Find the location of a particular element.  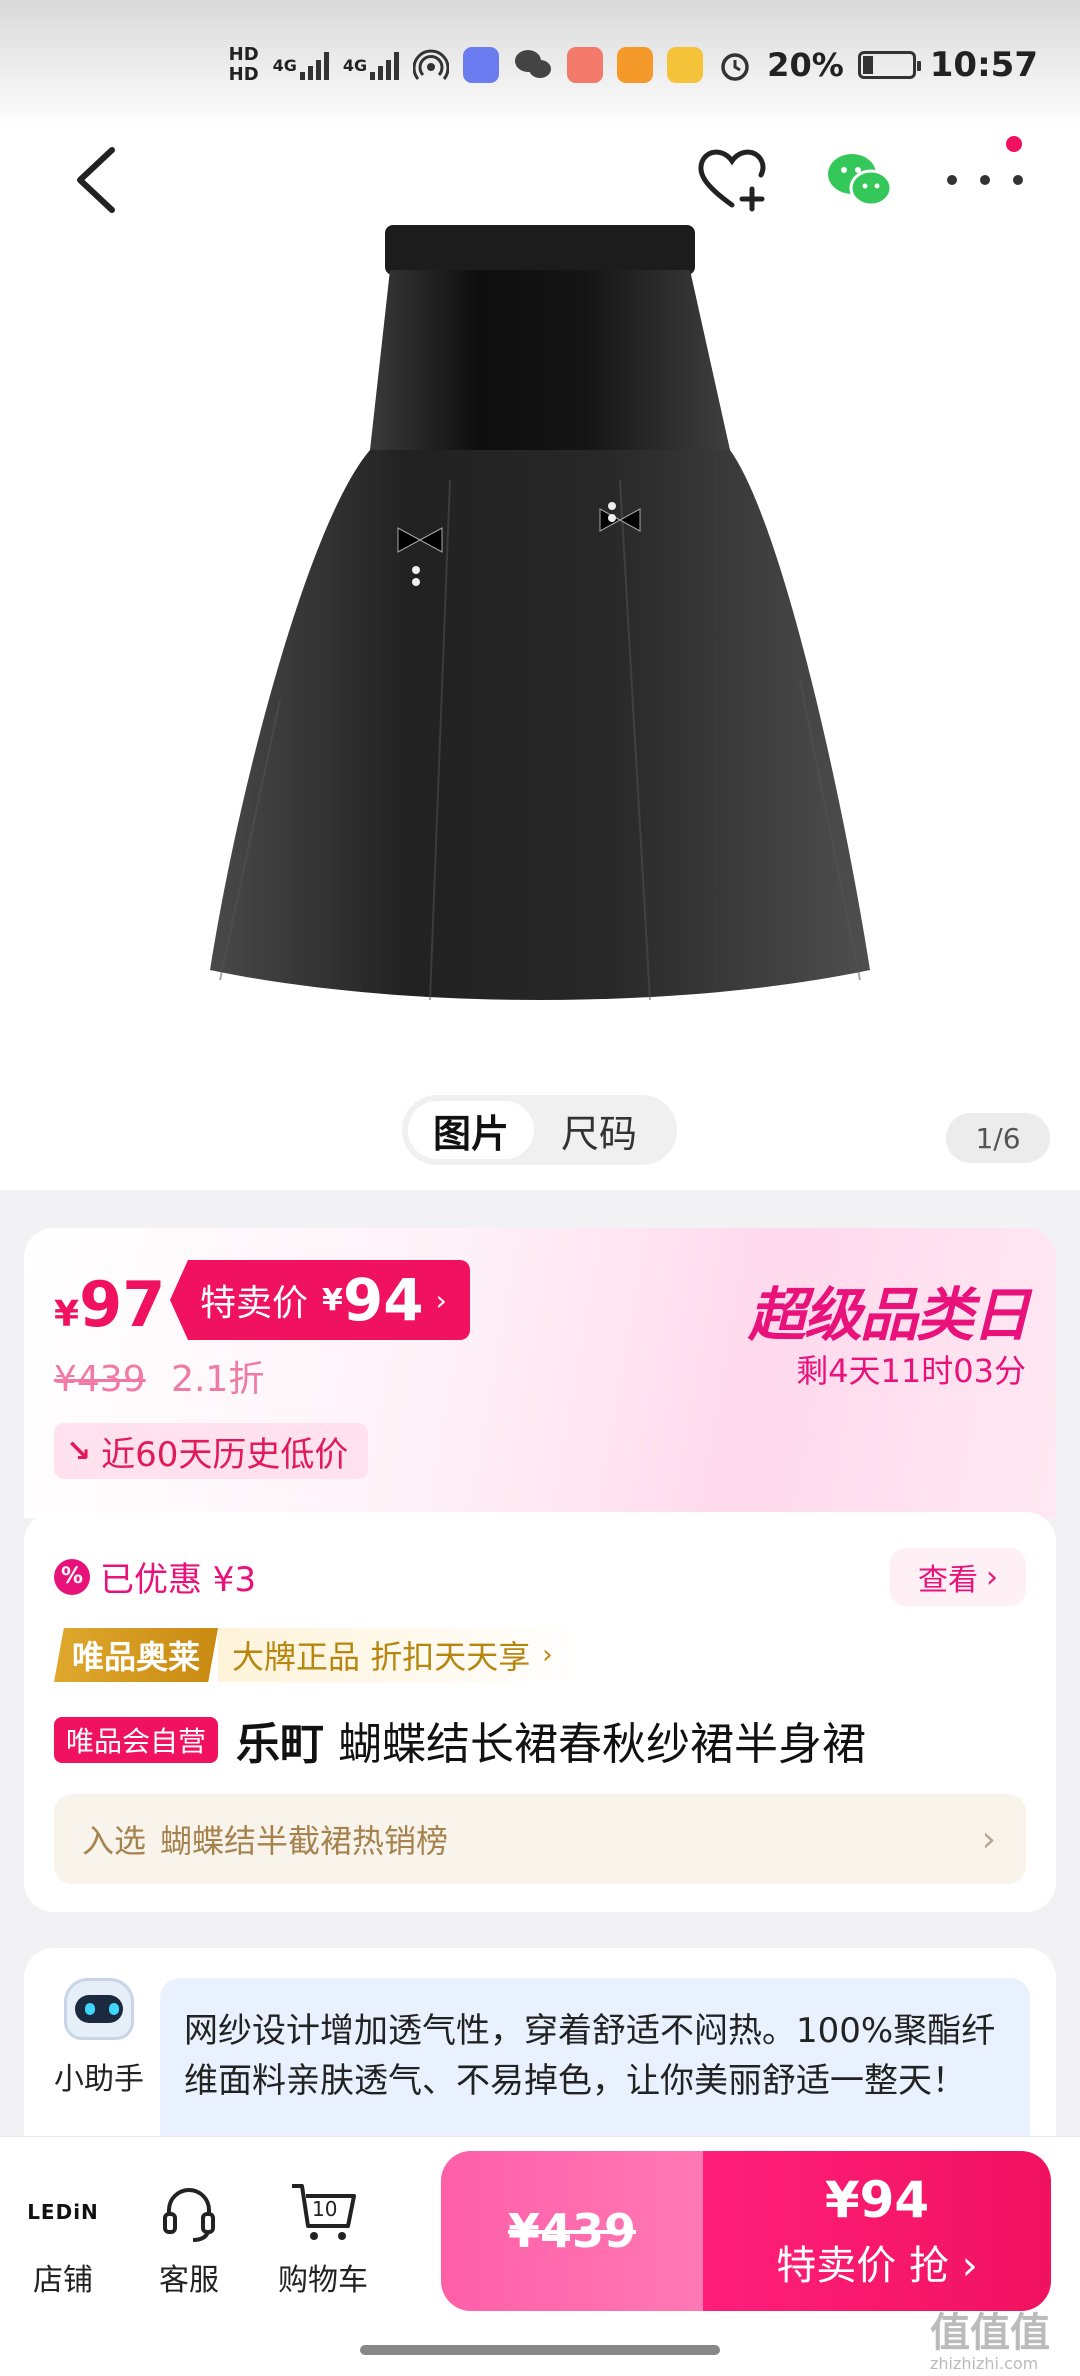

coupon-row: % 已优惠 ¥3 is located at coordinates (155, 1576).